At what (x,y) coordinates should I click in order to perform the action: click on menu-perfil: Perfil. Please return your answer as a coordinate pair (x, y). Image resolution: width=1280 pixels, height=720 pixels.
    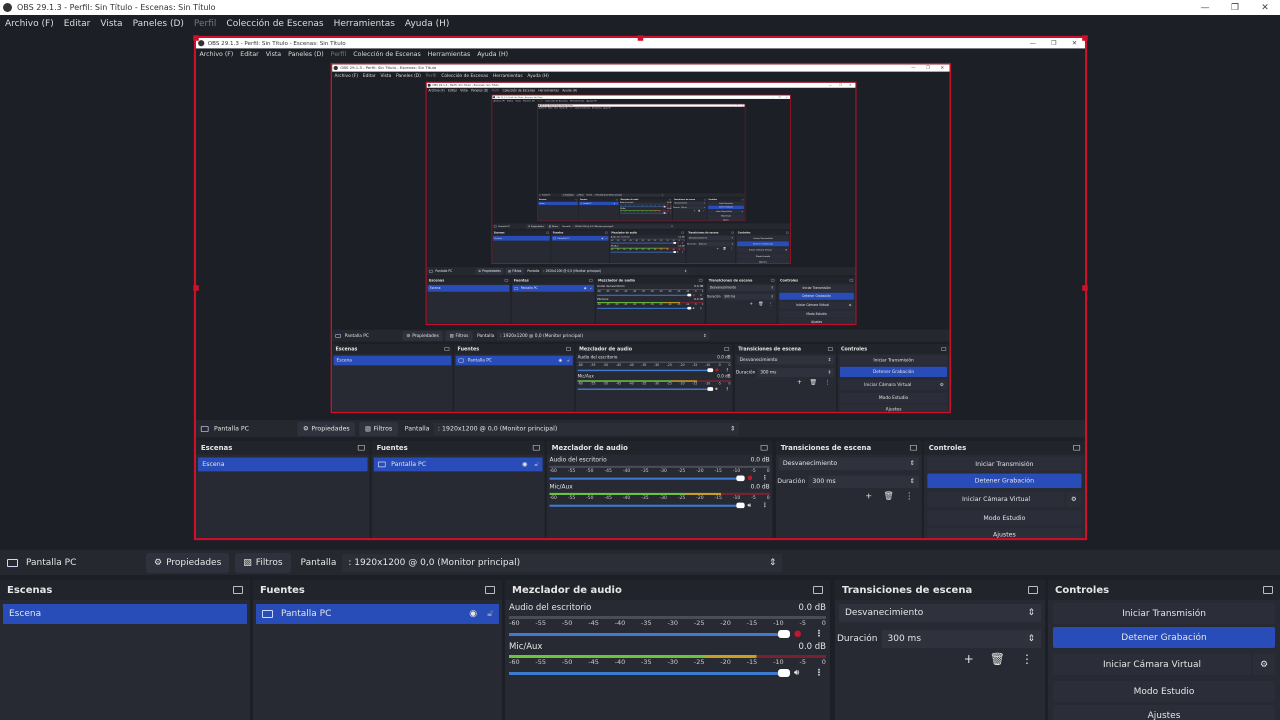
    Looking at the image, I should click on (205, 24).